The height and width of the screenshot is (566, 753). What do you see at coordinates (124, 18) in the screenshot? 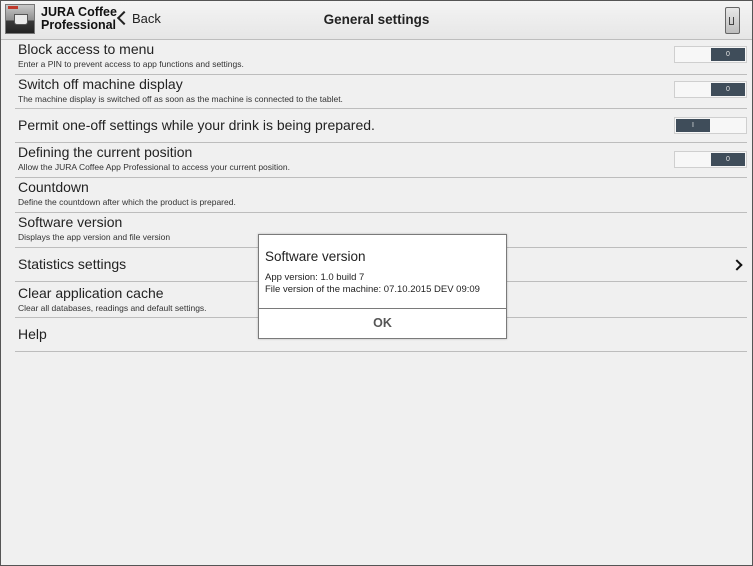
I see `chevron-left-icon` at bounding box center [124, 18].